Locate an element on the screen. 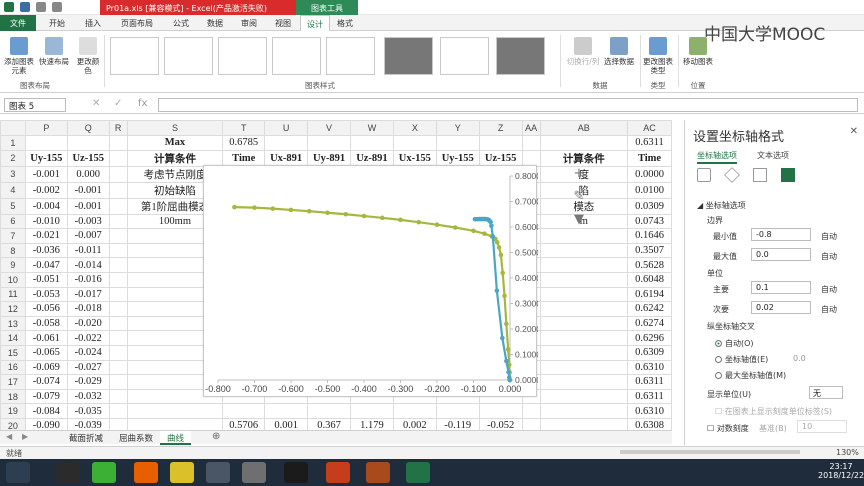  cell: -0.002 is located at coordinates (46, 190).